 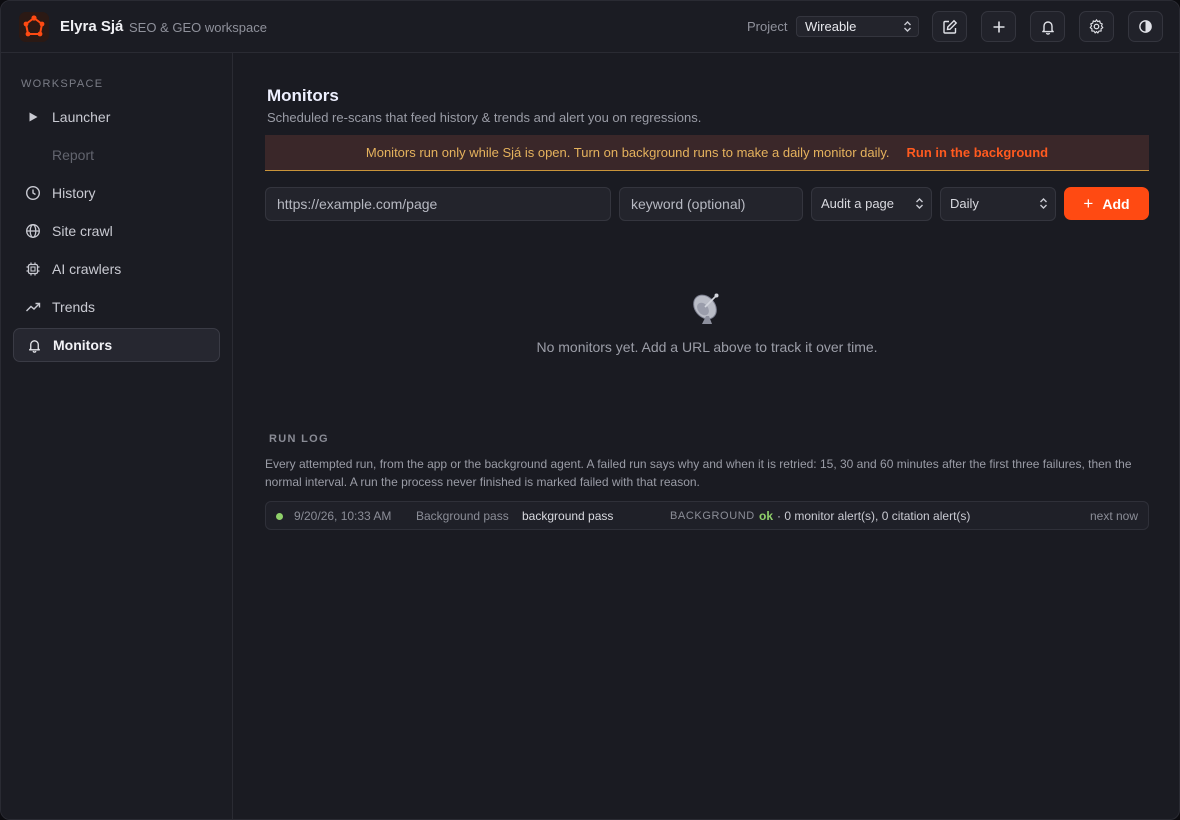 I want to click on keyword-input: keyword (optional), so click(x=711, y=204).